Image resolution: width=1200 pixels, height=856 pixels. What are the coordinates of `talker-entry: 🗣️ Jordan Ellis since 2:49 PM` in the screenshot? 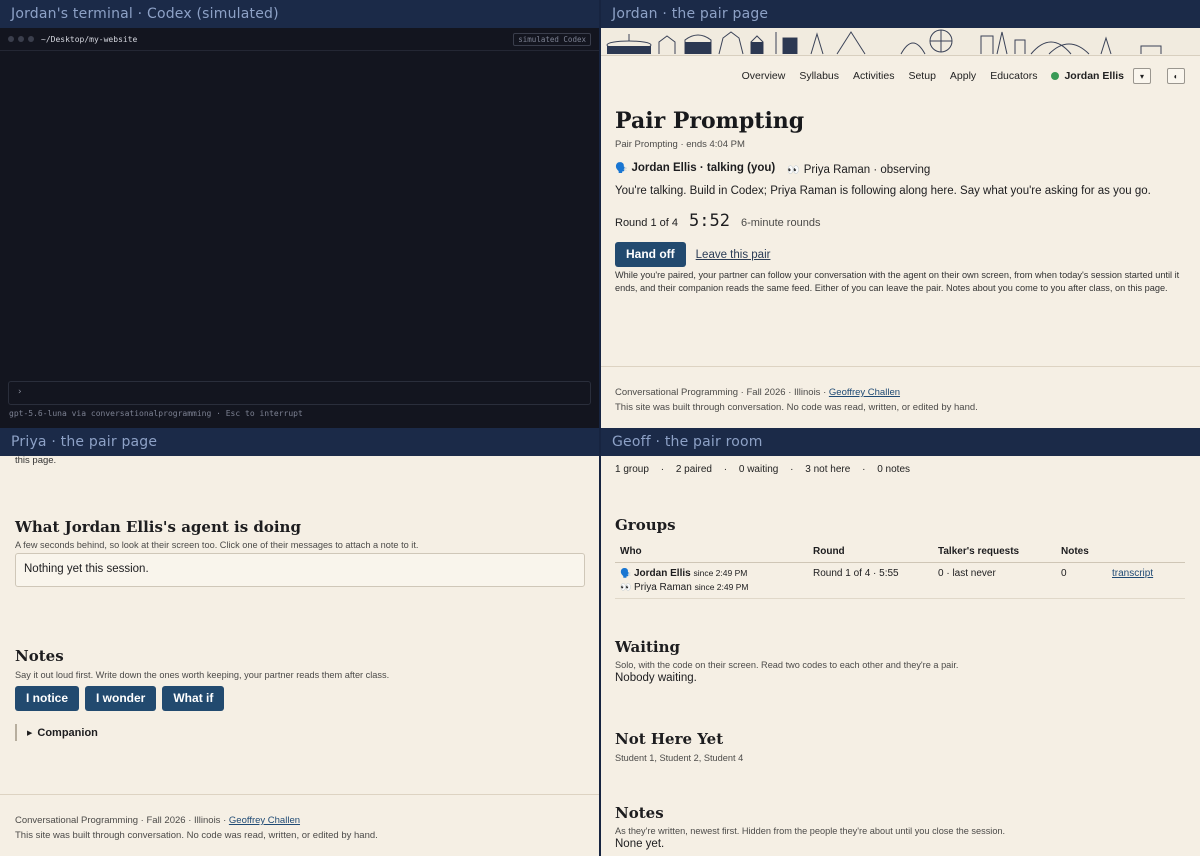 It's located at (711, 573).